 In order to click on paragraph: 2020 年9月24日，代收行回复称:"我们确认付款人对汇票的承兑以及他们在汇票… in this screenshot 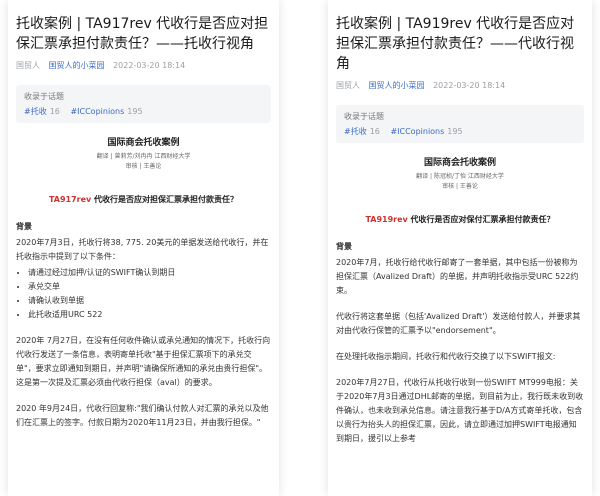, I will do `click(142, 415)`.